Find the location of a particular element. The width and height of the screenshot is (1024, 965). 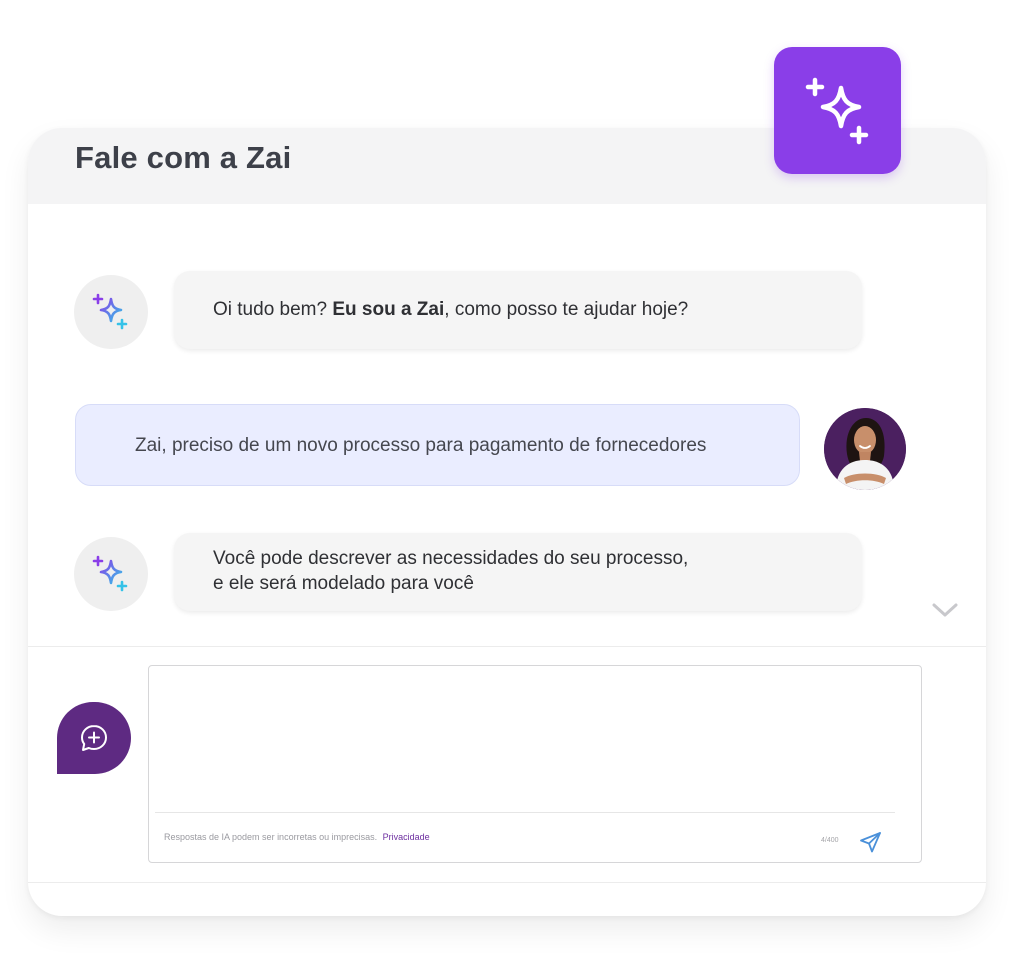

footer-divider is located at coordinates (507, 882).